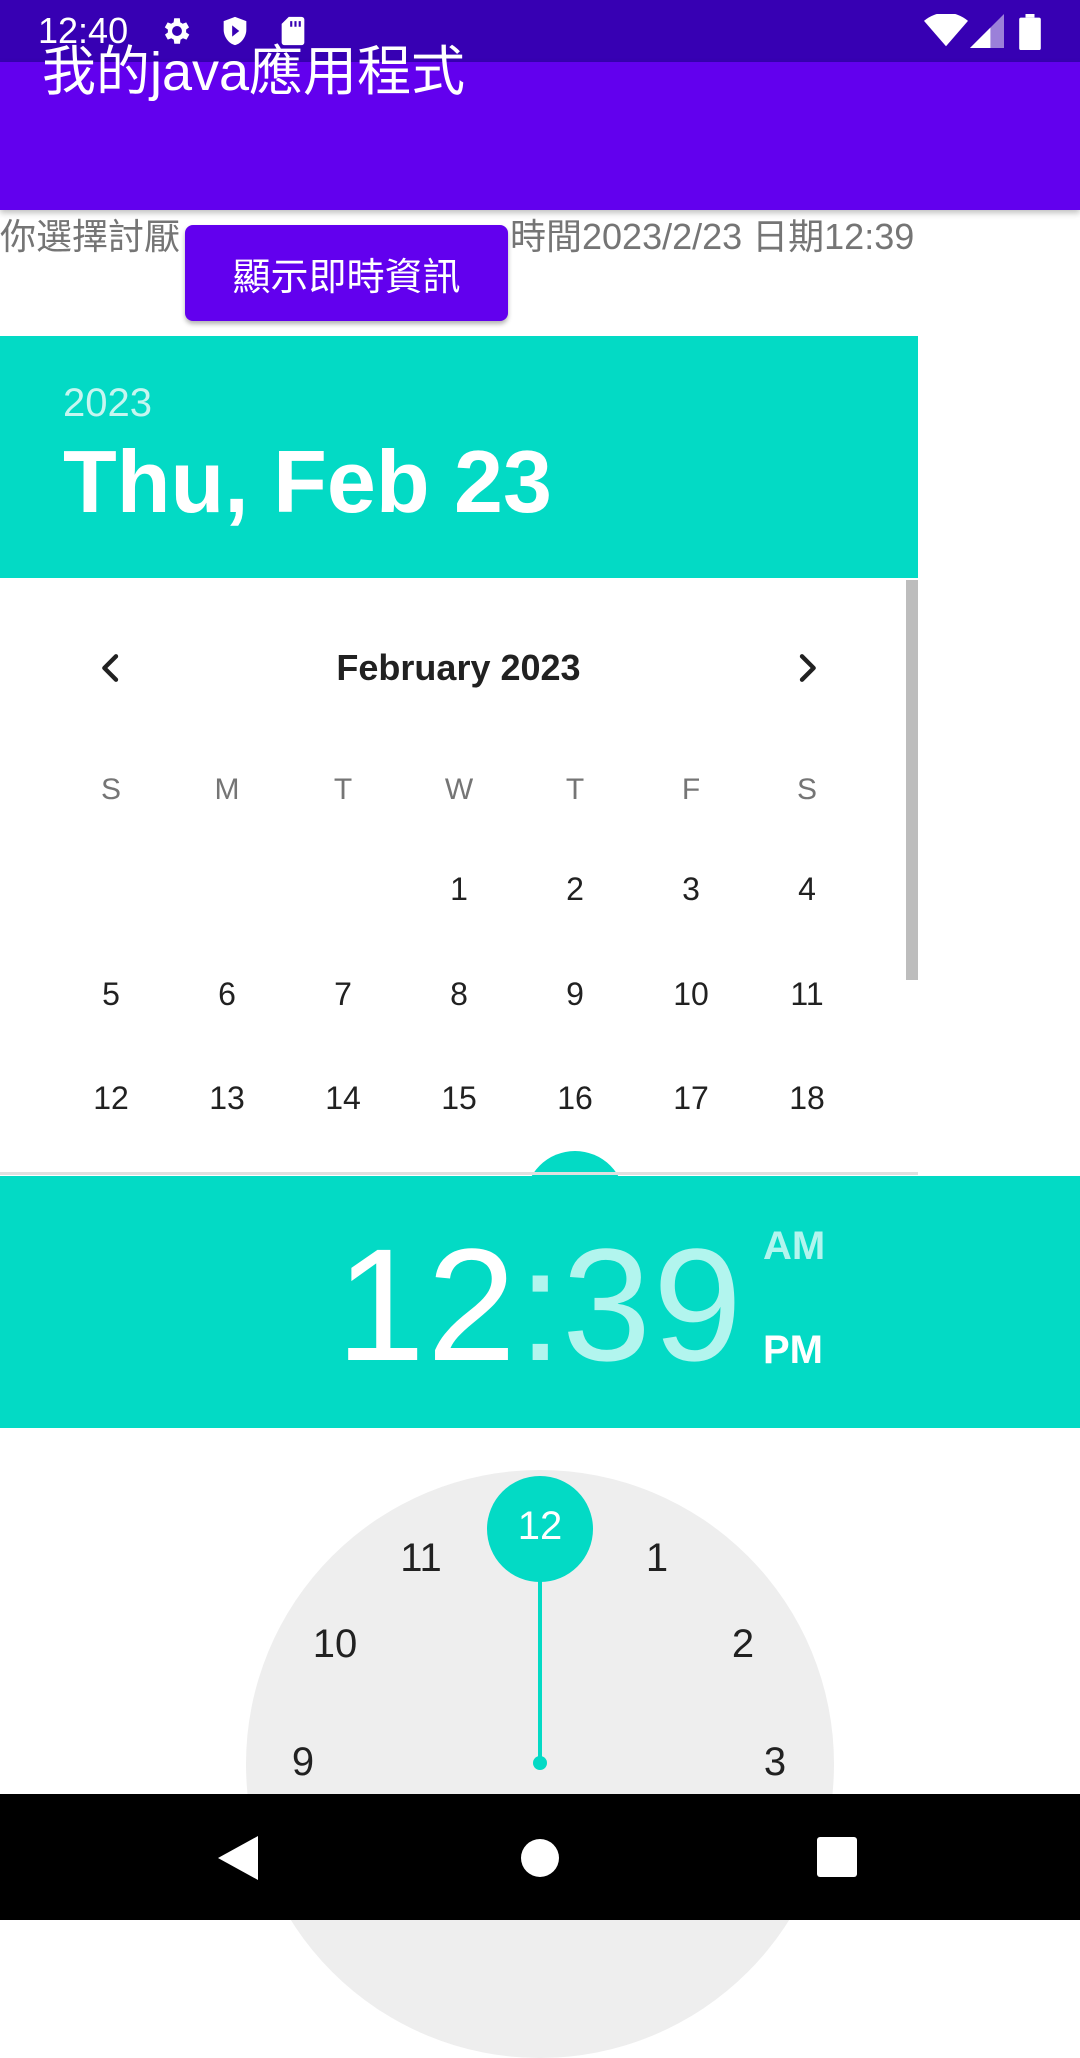  Describe the element at coordinates (111, 994) in the screenshot. I see `calendar-day: 5` at that location.